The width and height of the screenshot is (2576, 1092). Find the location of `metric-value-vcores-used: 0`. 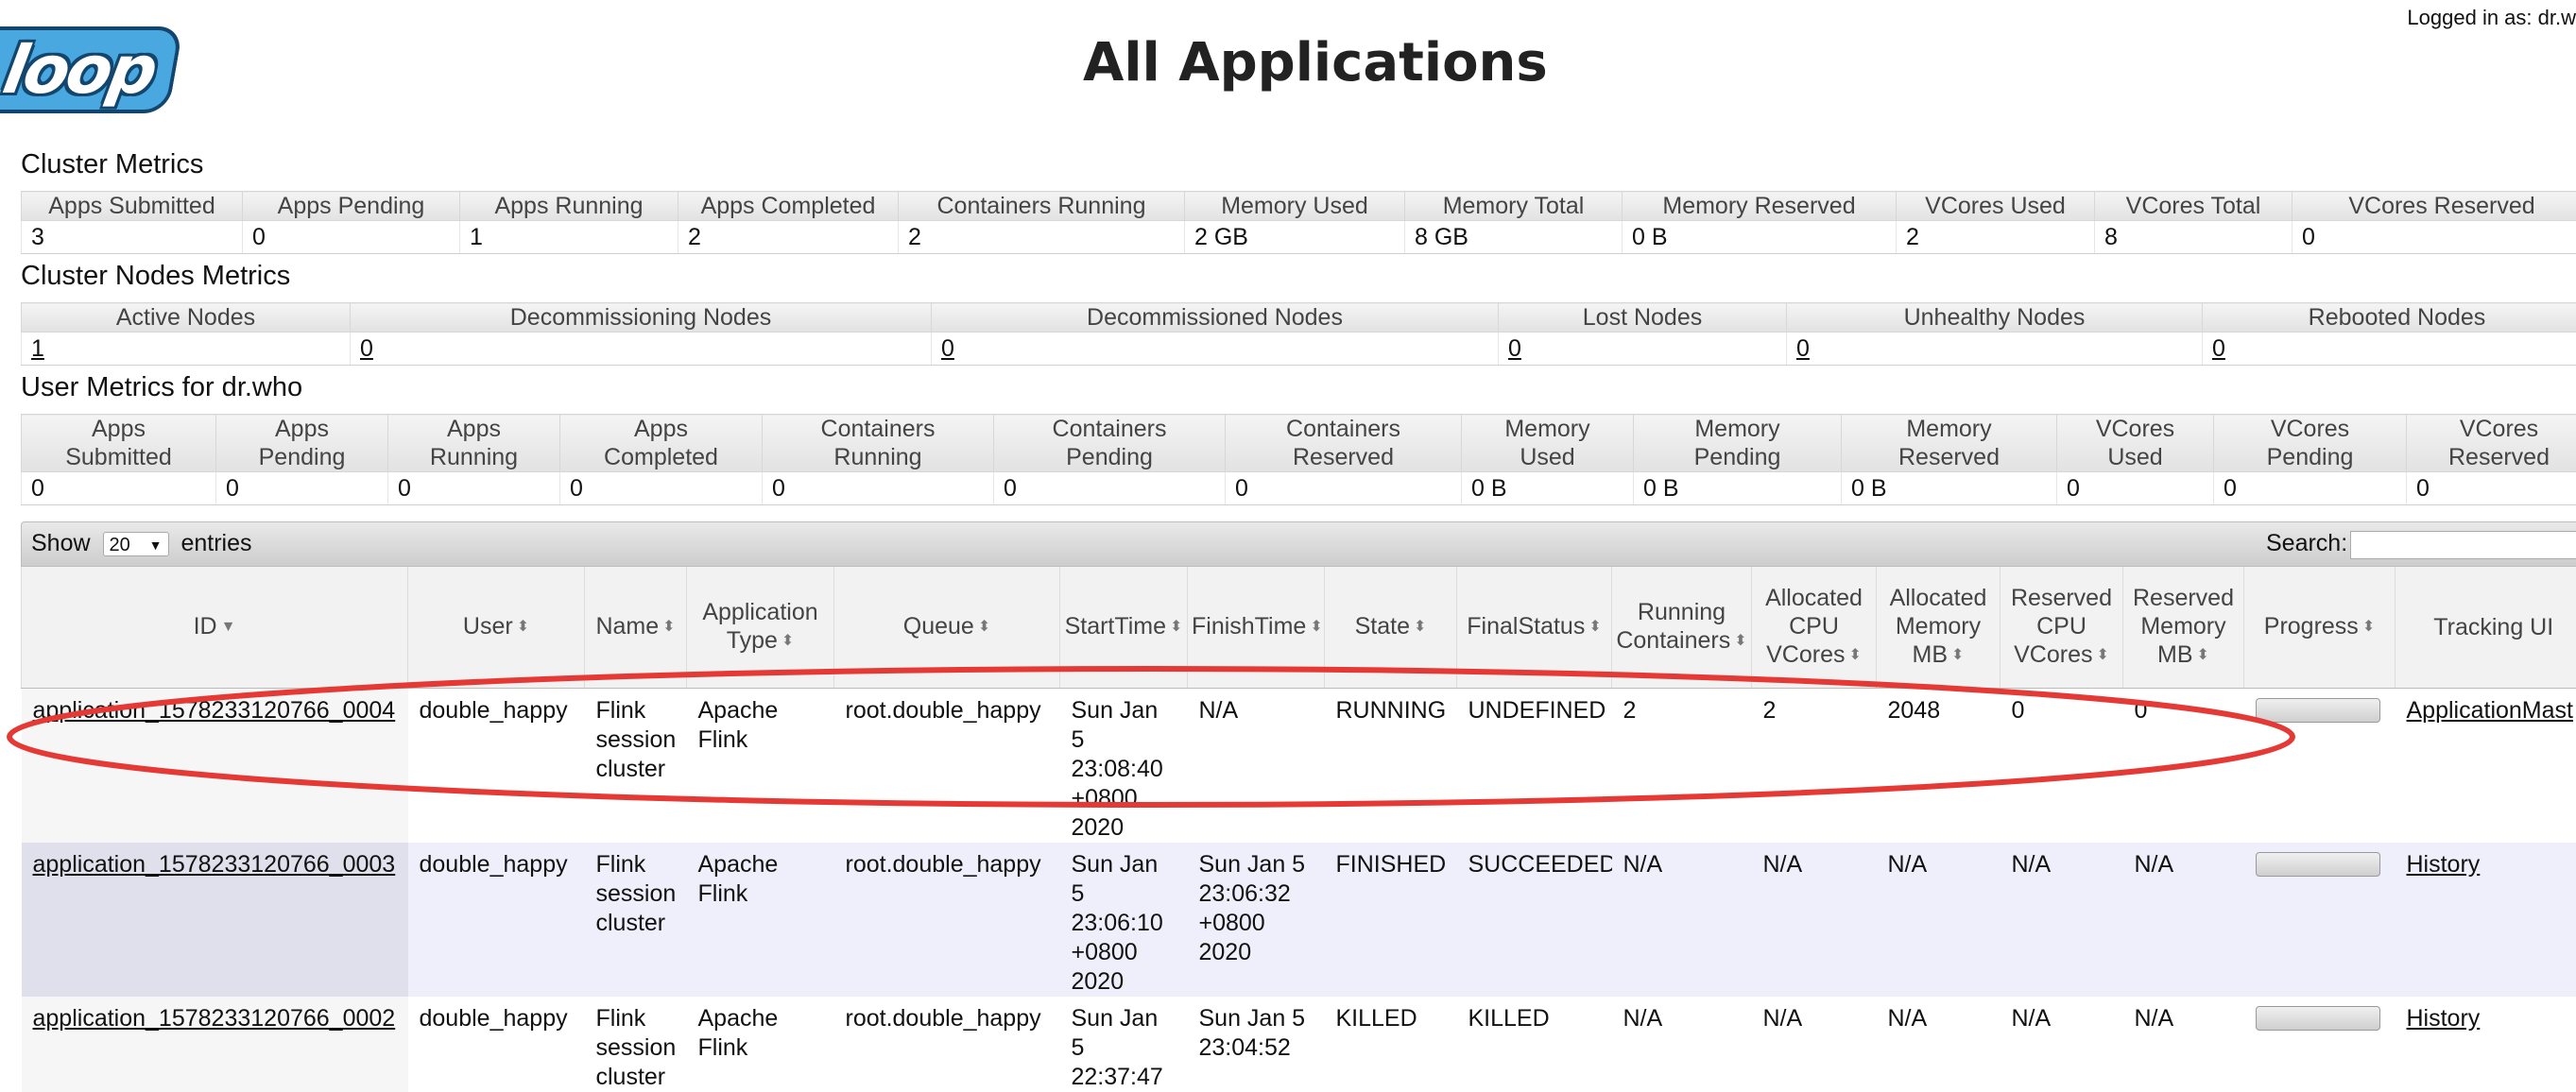

metric-value-vcores-used: 0 is located at coordinates (2135, 489).